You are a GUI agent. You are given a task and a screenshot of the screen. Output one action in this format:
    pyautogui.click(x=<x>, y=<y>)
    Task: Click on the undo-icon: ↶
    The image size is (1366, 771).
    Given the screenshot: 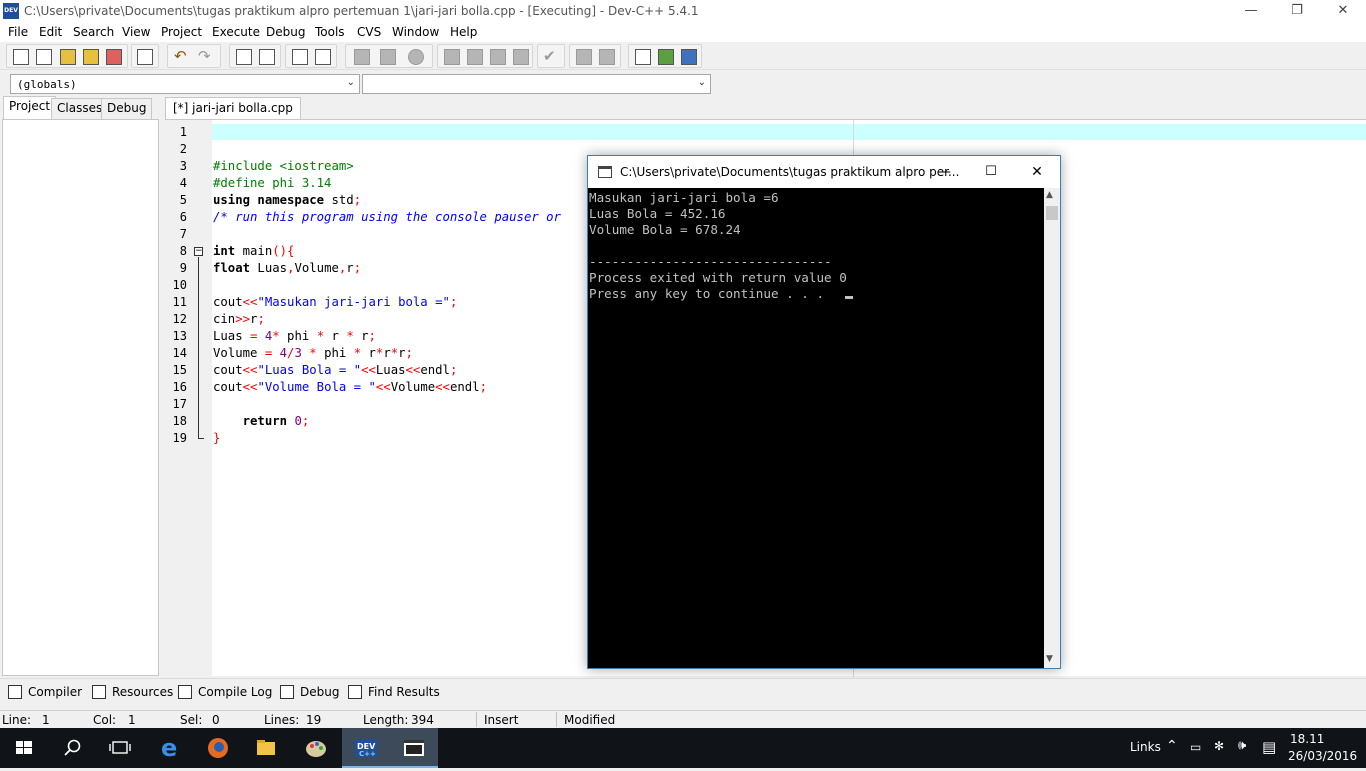 What is the action you would take?
    pyautogui.click(x=182, y=57)
    